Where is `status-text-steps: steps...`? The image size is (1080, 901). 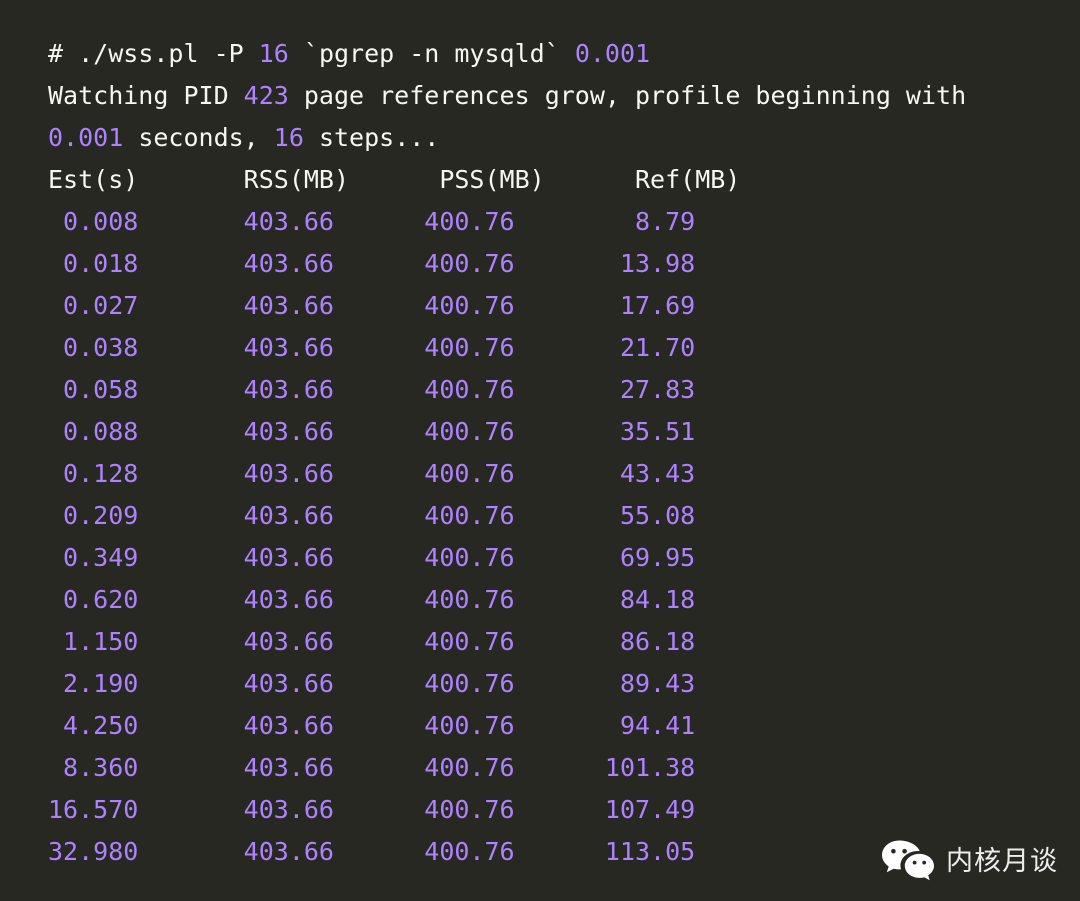 status-text-steps: steps... is located at coordinates (371, 137).